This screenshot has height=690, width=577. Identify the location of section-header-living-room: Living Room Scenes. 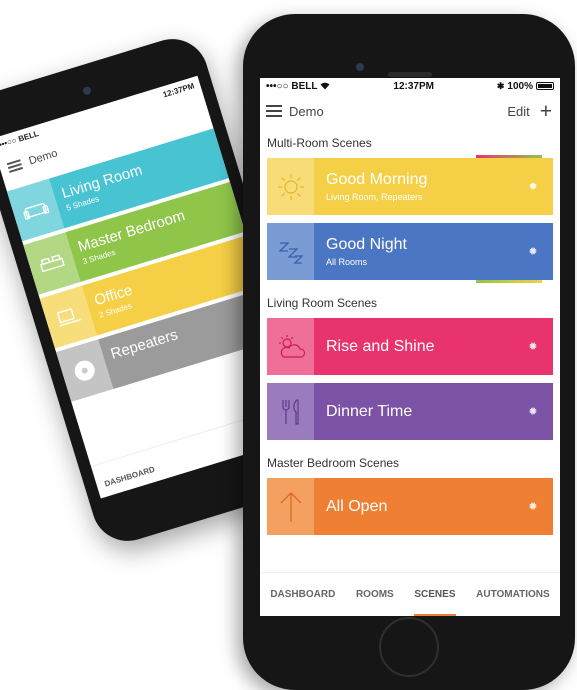
(322, 303).